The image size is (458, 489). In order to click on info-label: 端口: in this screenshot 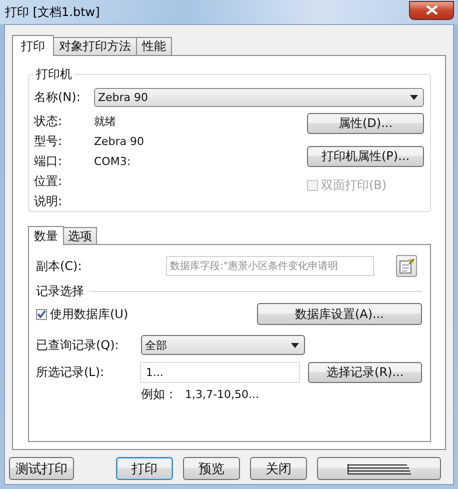, I will do `click(49, 161)`.